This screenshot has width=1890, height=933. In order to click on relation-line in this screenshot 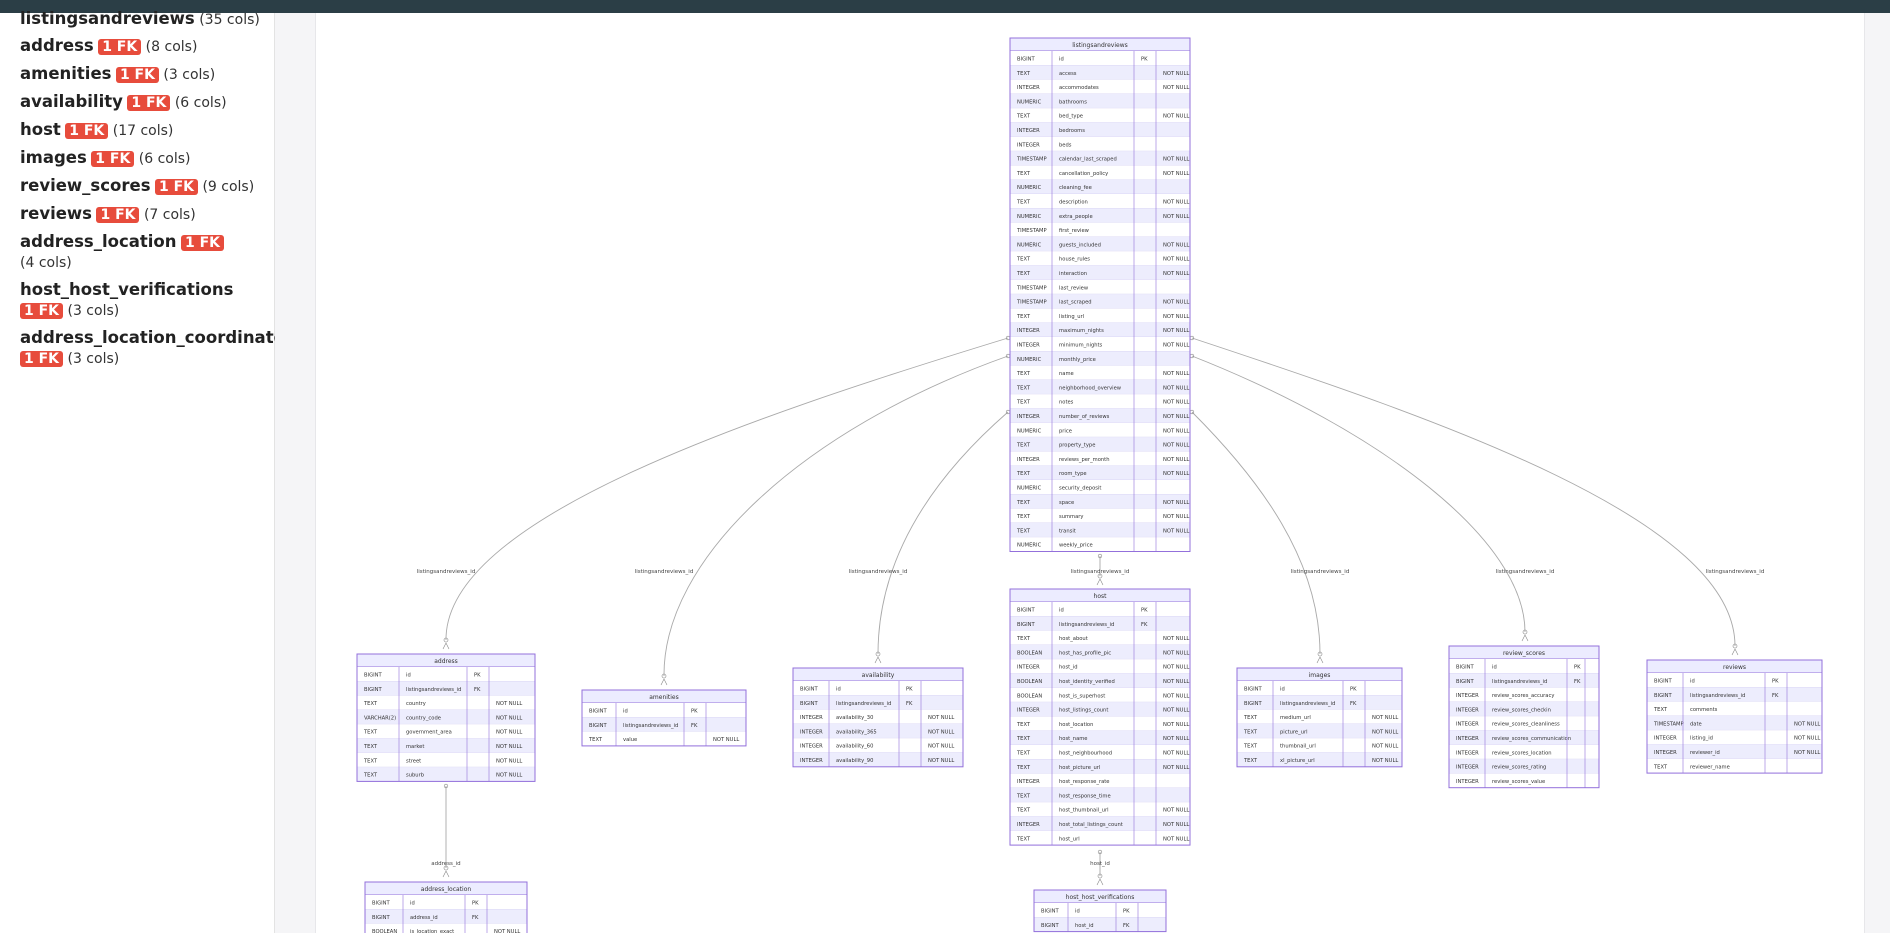, I will do `click(1358, 494)`.